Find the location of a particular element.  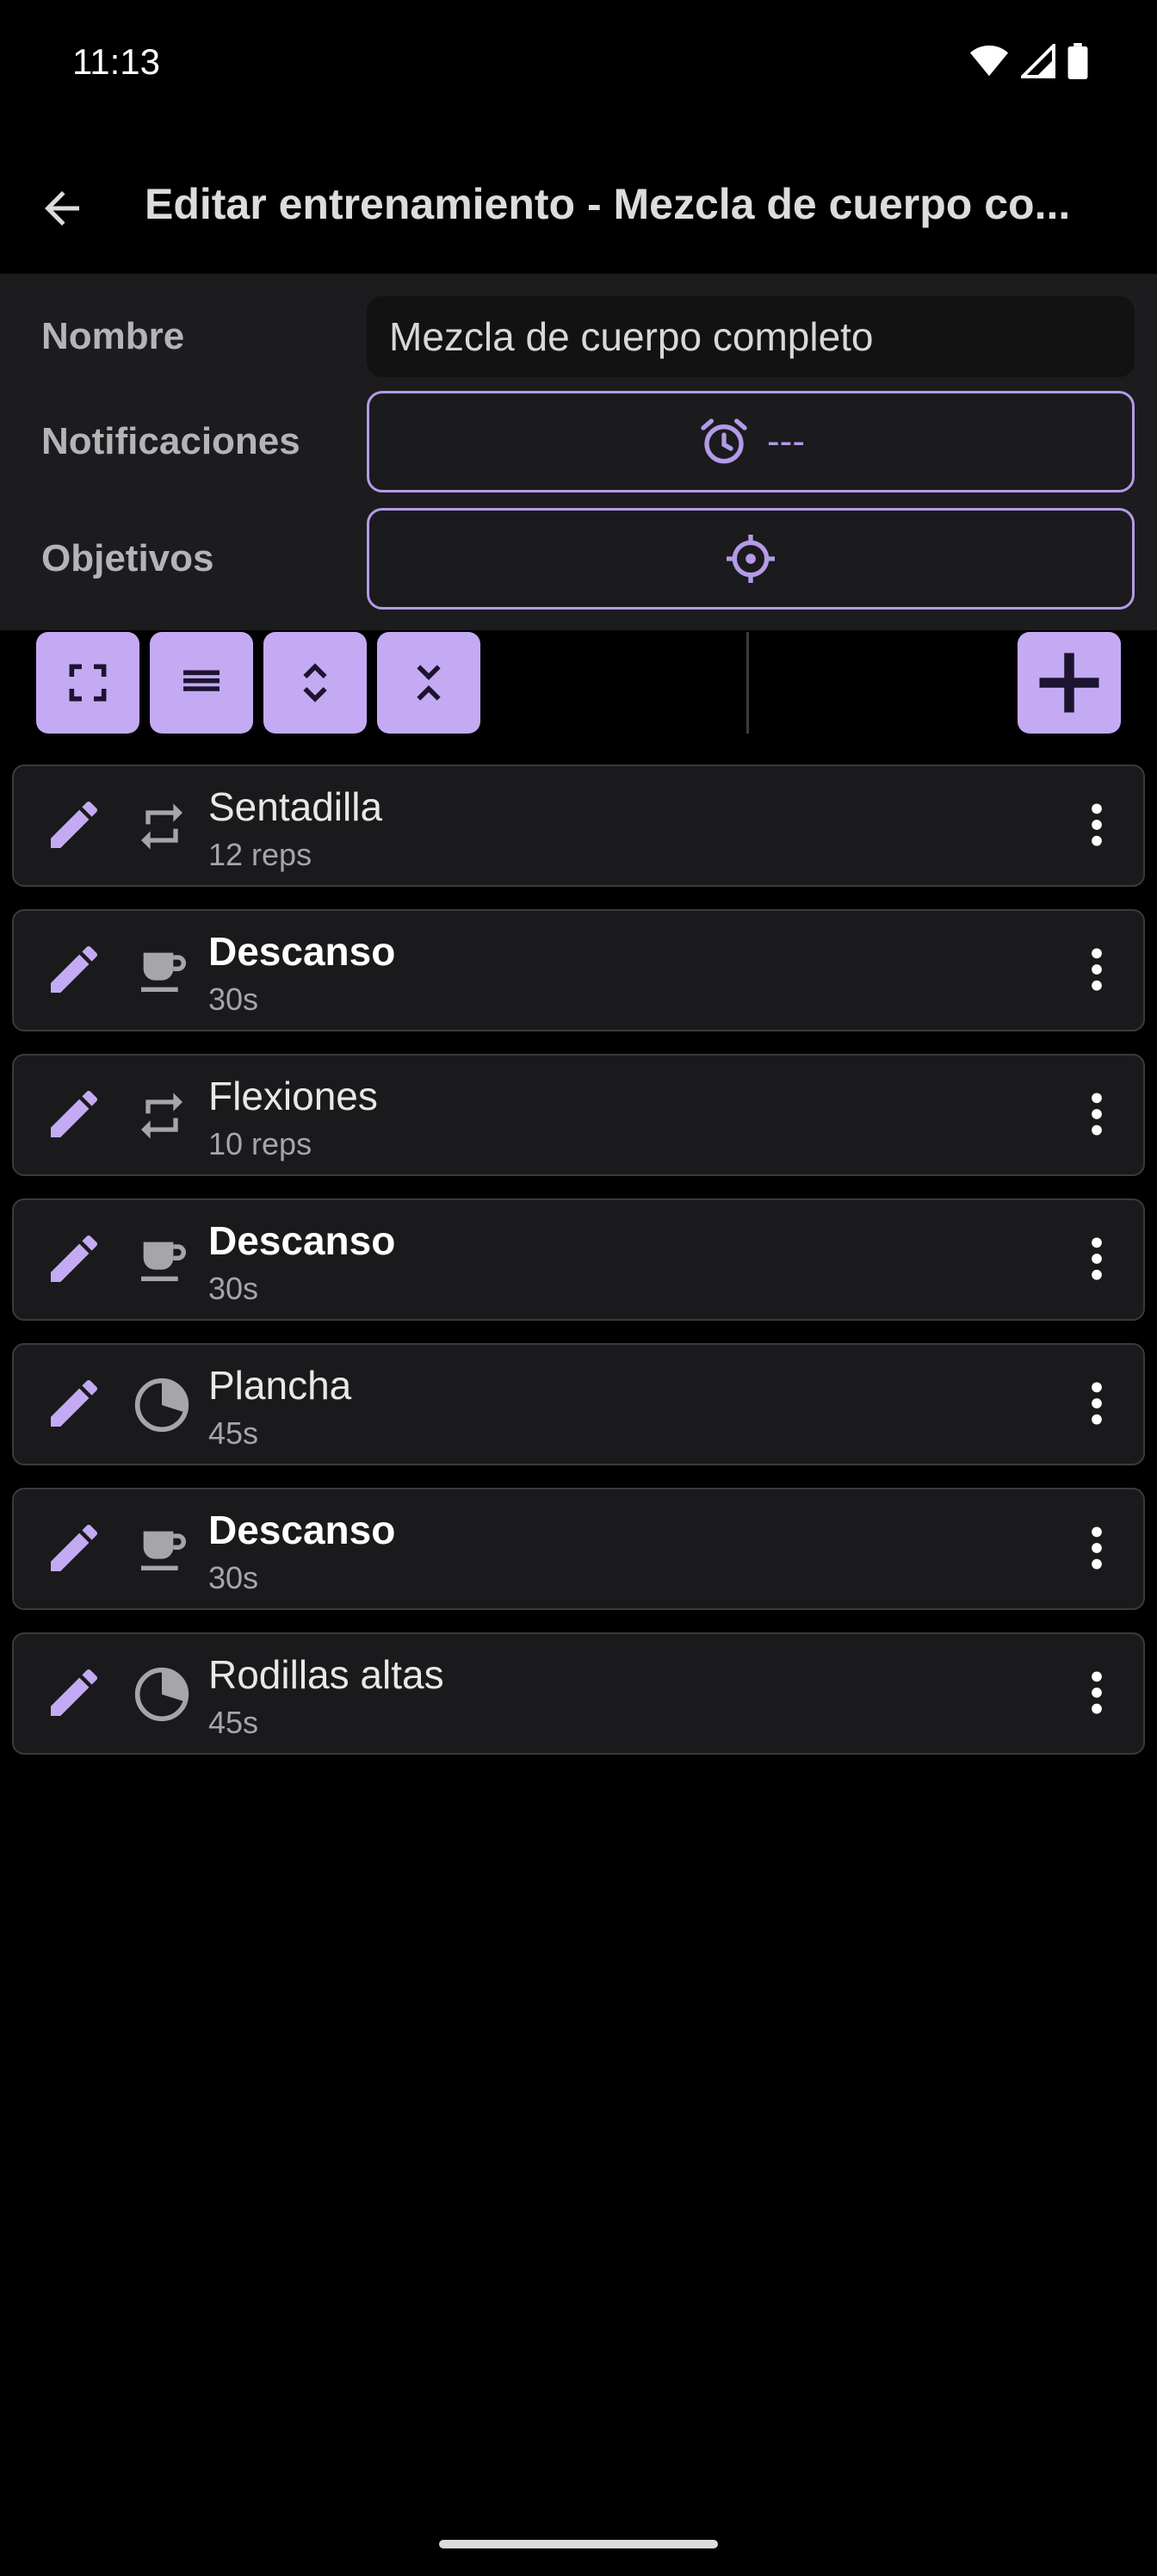

fullscreen-button is located at coordinates (88, 683).